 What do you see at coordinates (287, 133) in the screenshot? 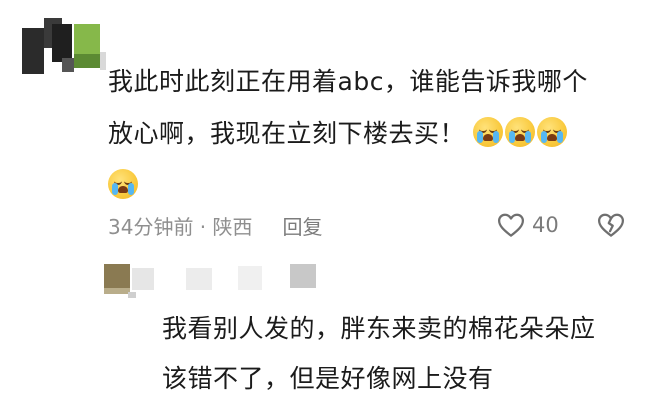
I see `comment-line-2-text: 放心啊，我现在立刻下楼去买！` at bounding box center [287, 133].